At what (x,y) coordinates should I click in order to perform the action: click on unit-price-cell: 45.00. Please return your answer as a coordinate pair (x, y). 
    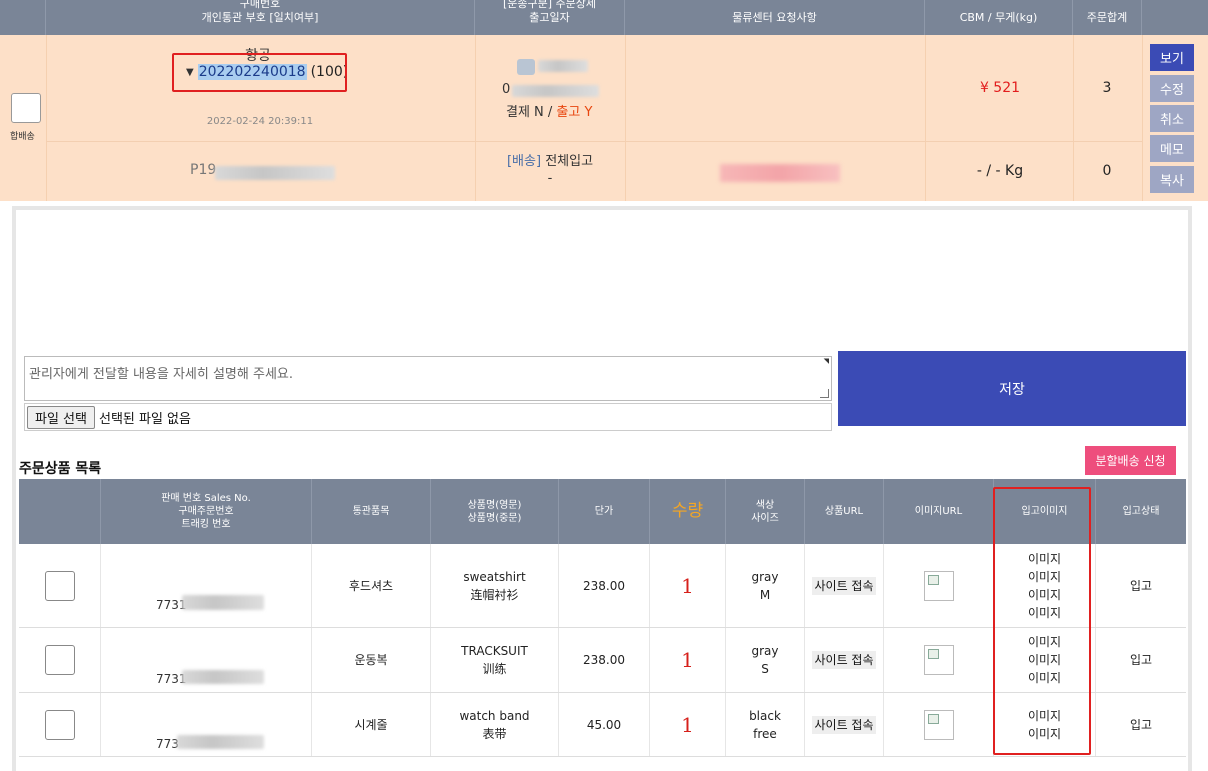
    Looking at the image, I should click on (604, 724).